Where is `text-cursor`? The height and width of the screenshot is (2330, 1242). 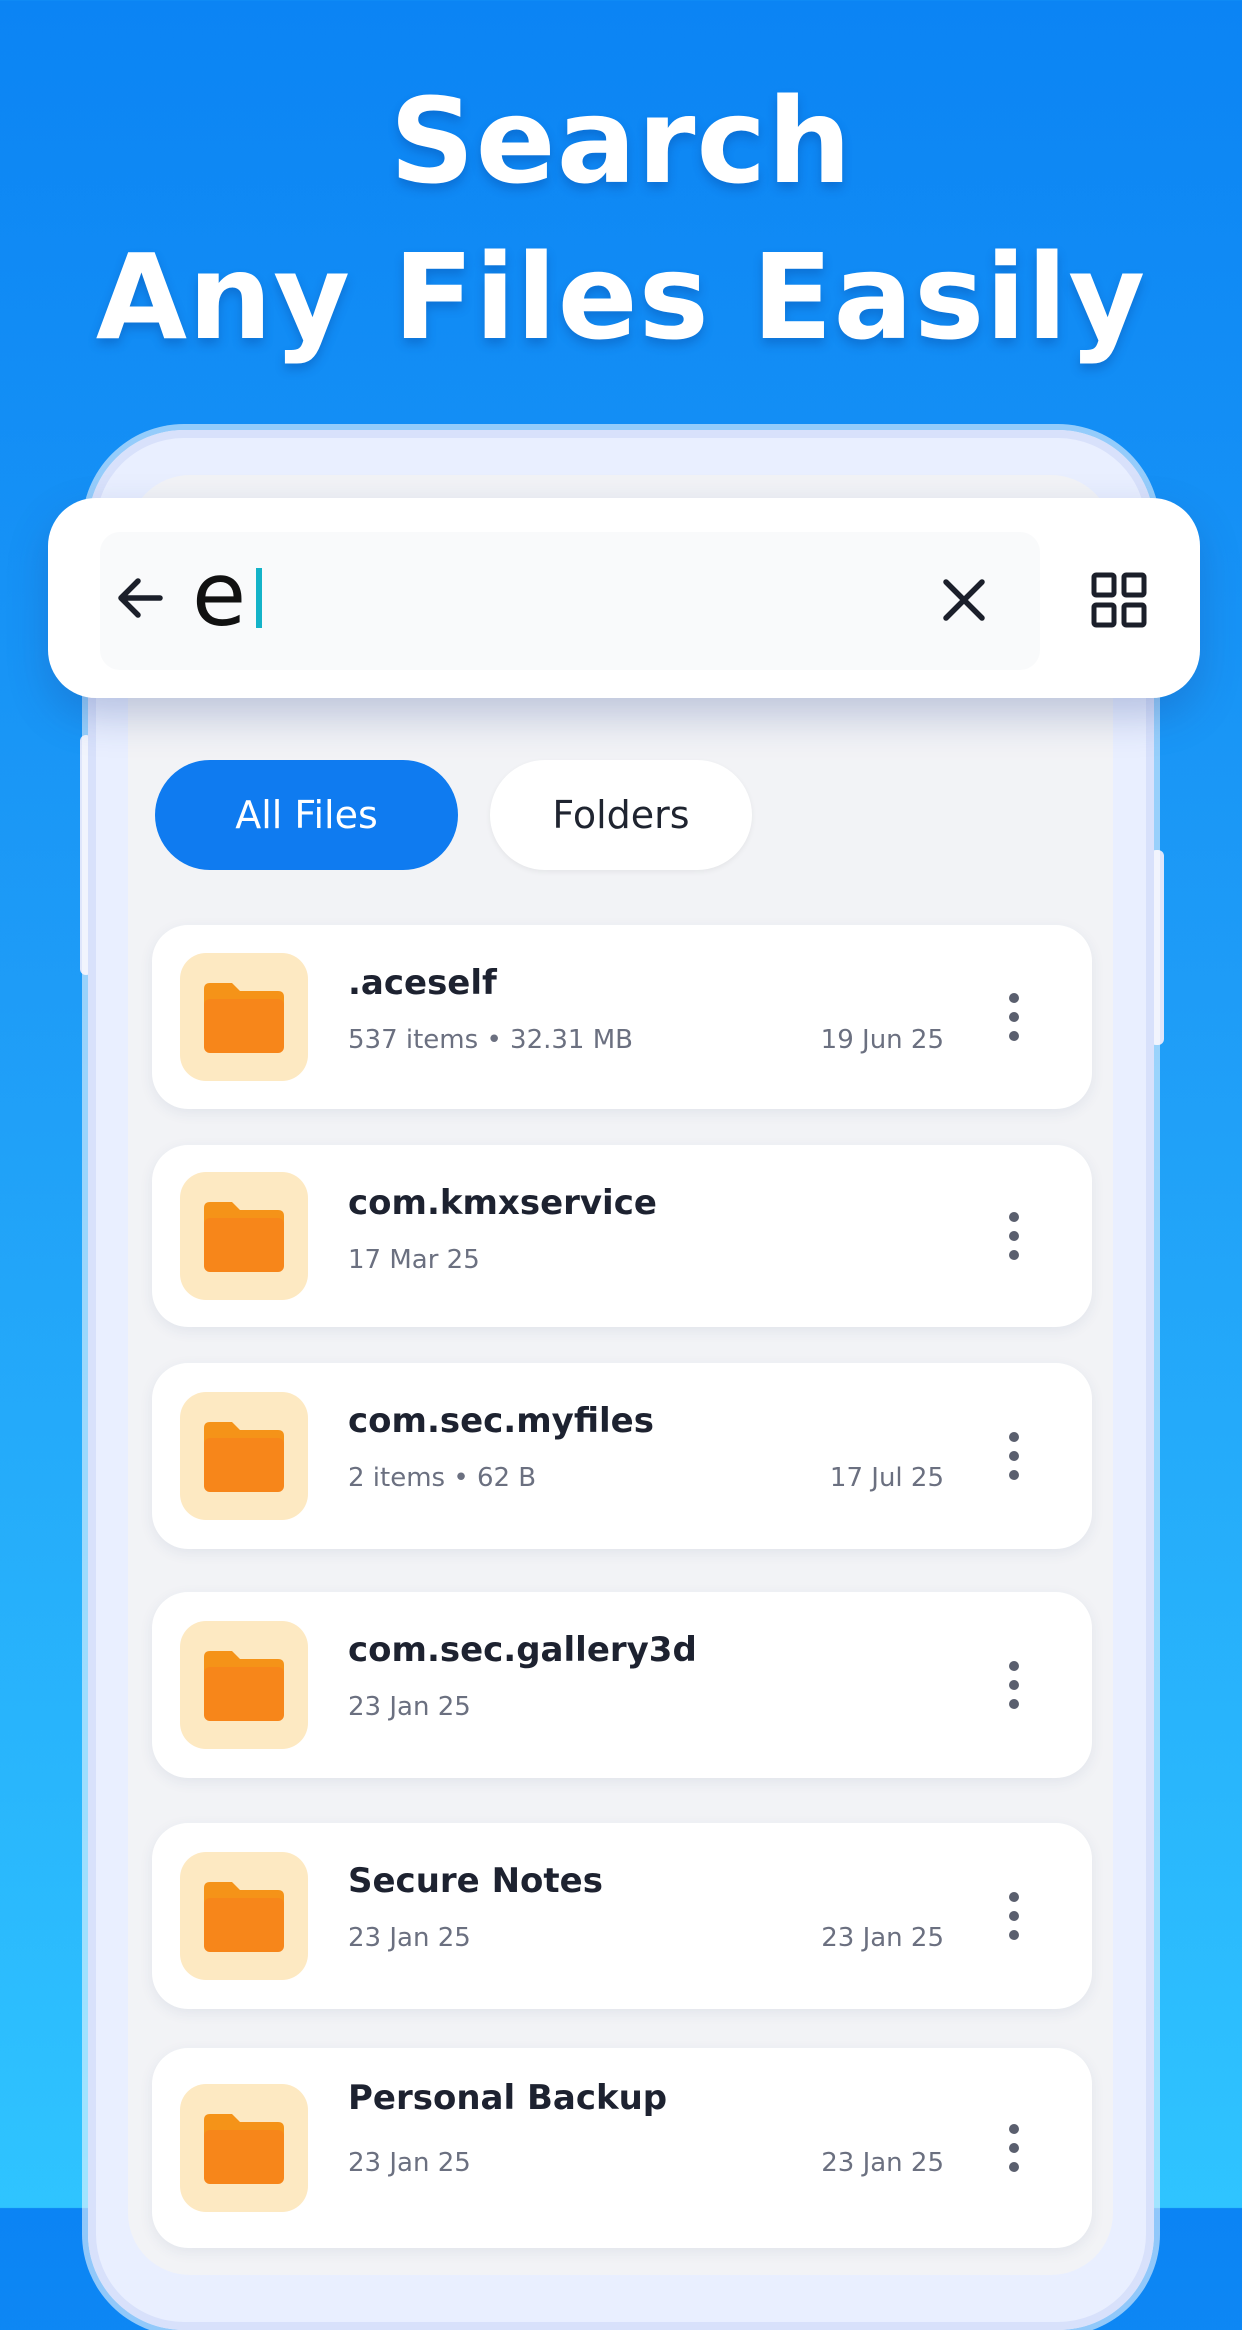 text-cursor is located at coordinates (259, 598).